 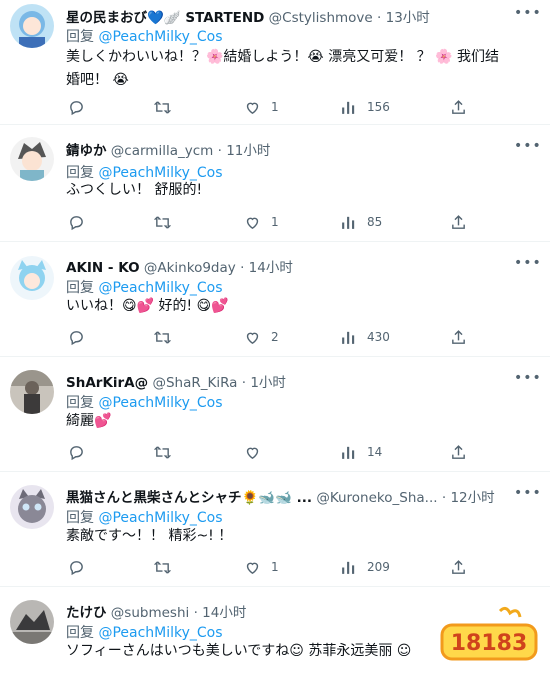 I want to click on display-name: 錆ゆか, so click(x=86, y=151).